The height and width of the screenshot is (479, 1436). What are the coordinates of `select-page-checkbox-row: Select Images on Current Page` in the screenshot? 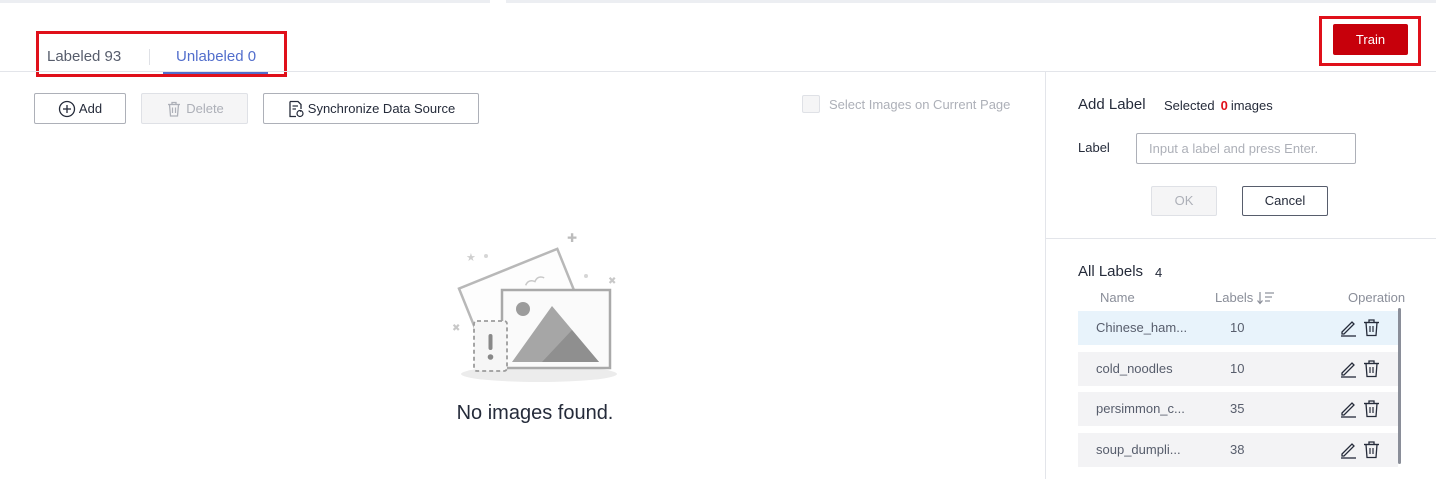 It's located at (906, 104).